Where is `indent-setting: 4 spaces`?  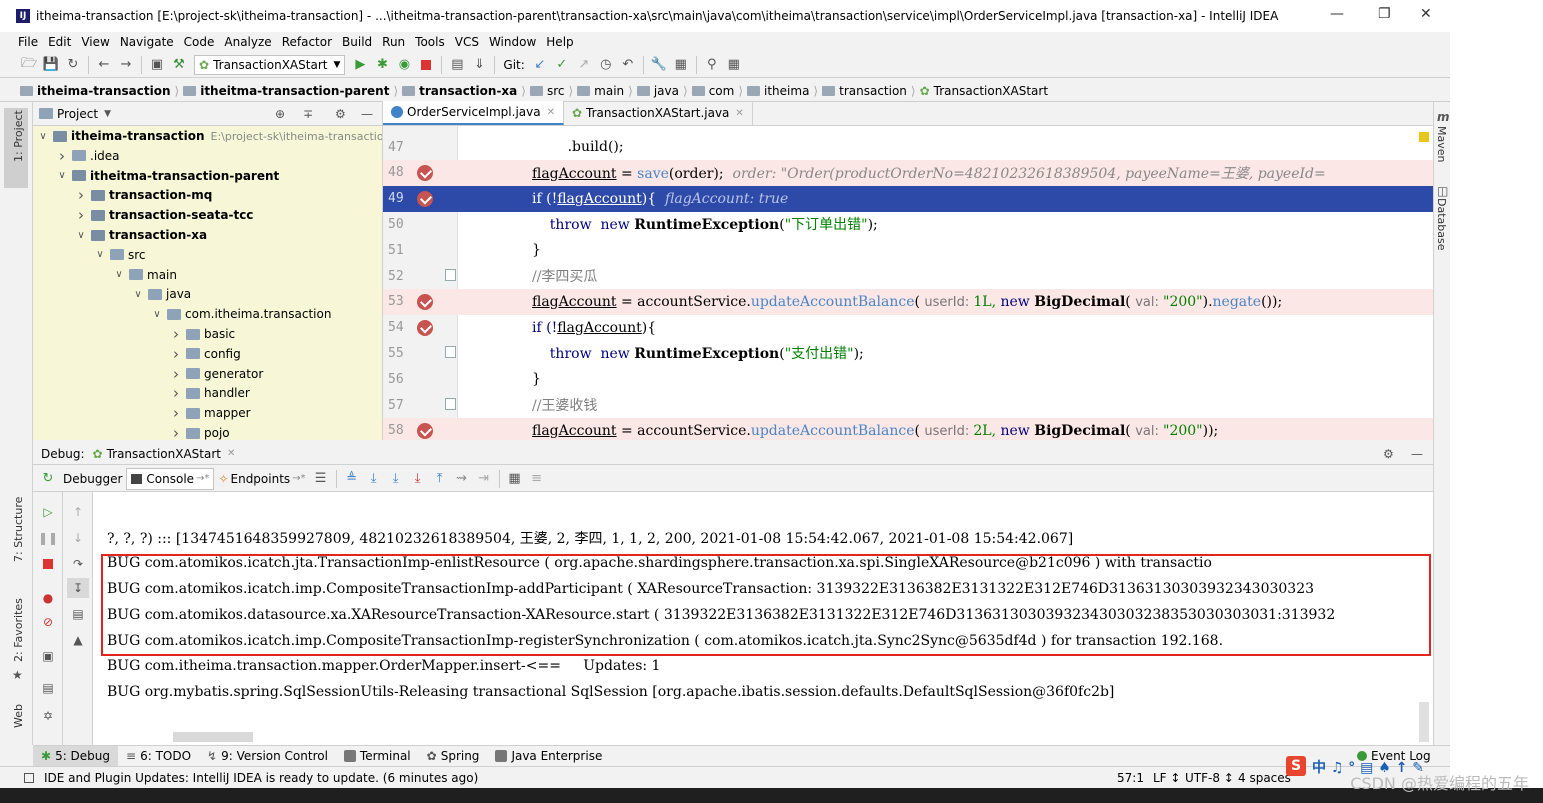 indent-setting: 4 spaces is located at coordinates (1264, 778).